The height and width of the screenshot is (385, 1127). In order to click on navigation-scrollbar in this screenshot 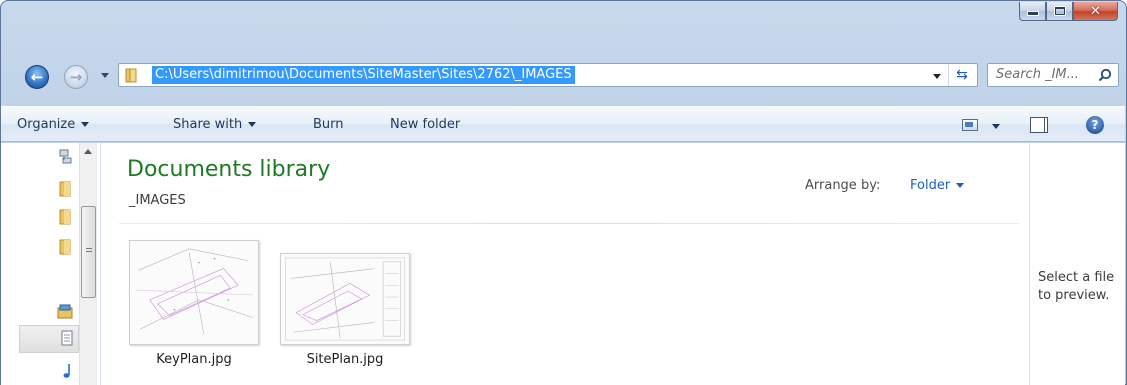, I will do `click(88, 264)`.